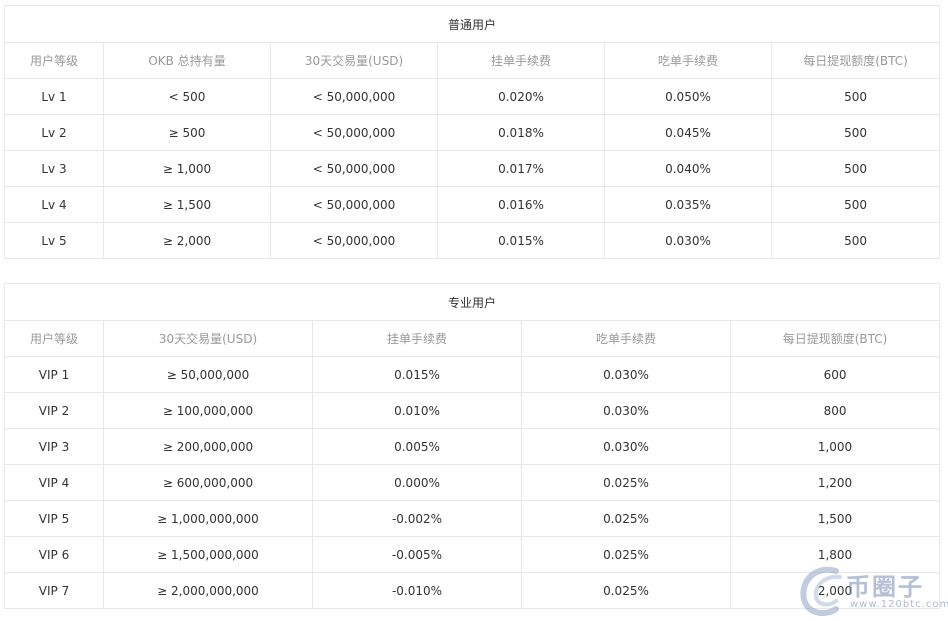 The image size is (948, 621). What do you see at coordinates (208, 590) in the screenshot?
I see `table-cell: ≥ 2,000,000,000` at bounding box center [208, 590].